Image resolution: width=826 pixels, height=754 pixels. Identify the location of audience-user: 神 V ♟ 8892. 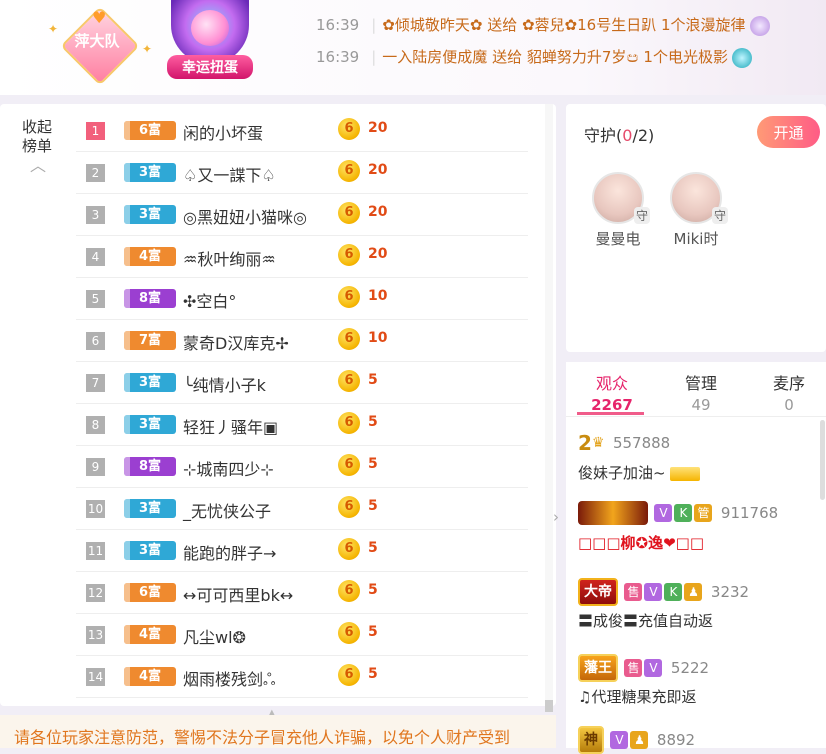
(698, 740).